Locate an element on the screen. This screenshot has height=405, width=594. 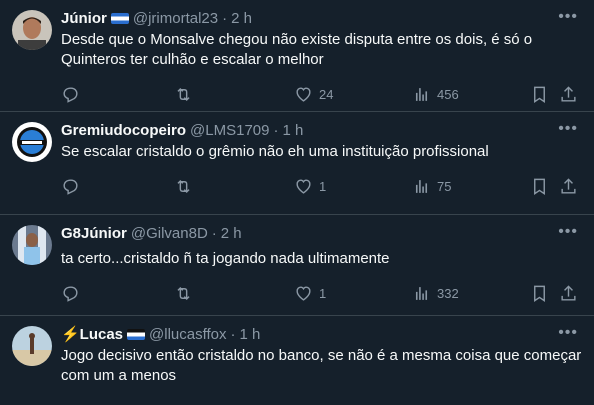
tweet-actions: 1 332 is located at coordinates (321, 293).